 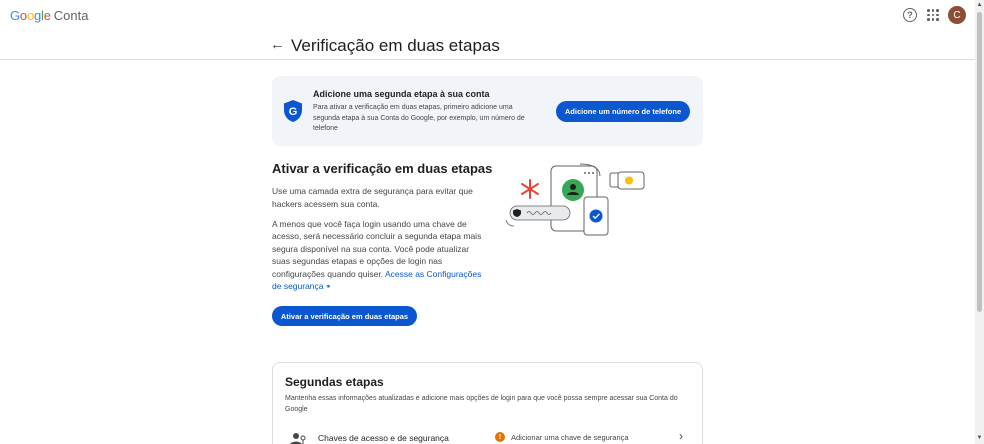 What do you see at coordinates (979, 162) in the screenshot?
I see `scroll-thumb` at bounding box center [979, 162].